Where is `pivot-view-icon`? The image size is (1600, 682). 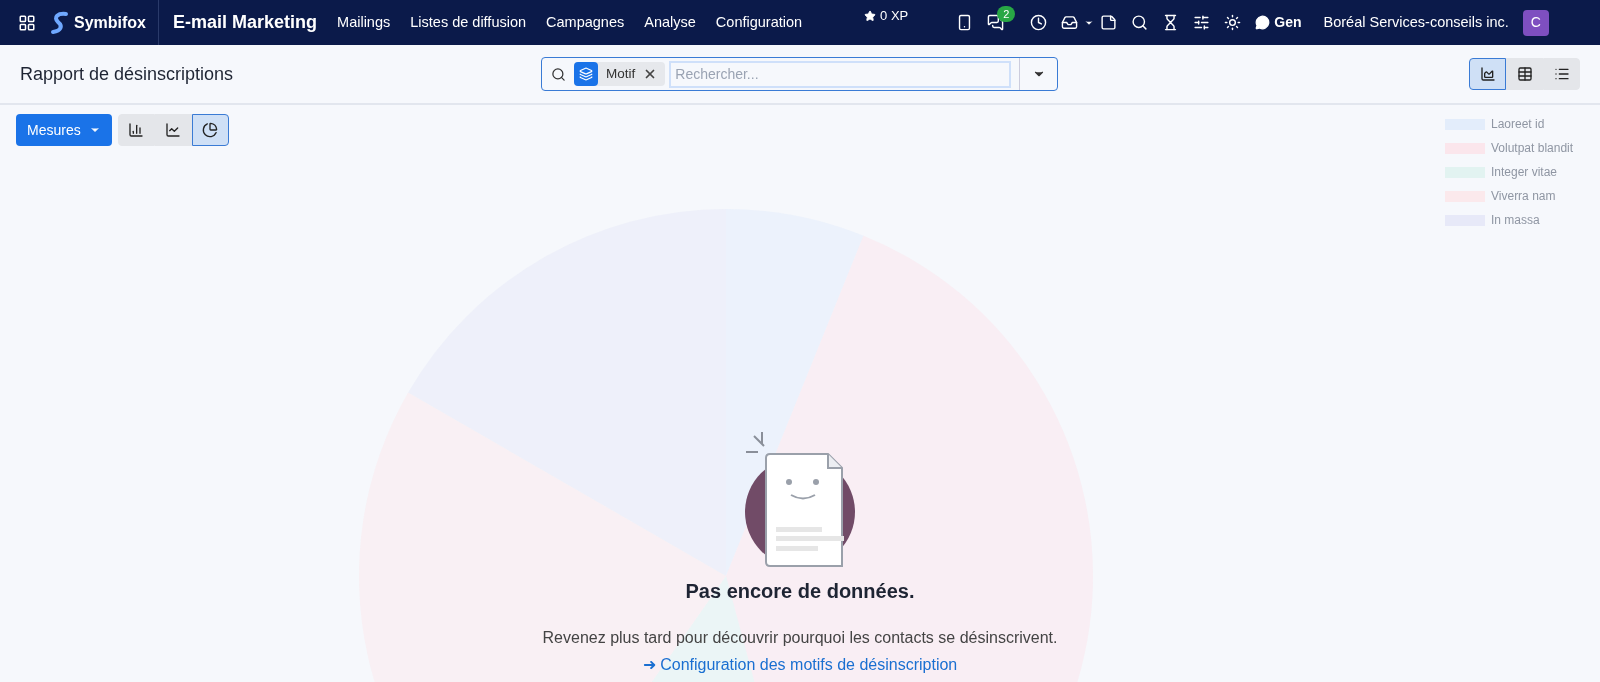
pivot-view-icon is located at coordinates (1524, 74).